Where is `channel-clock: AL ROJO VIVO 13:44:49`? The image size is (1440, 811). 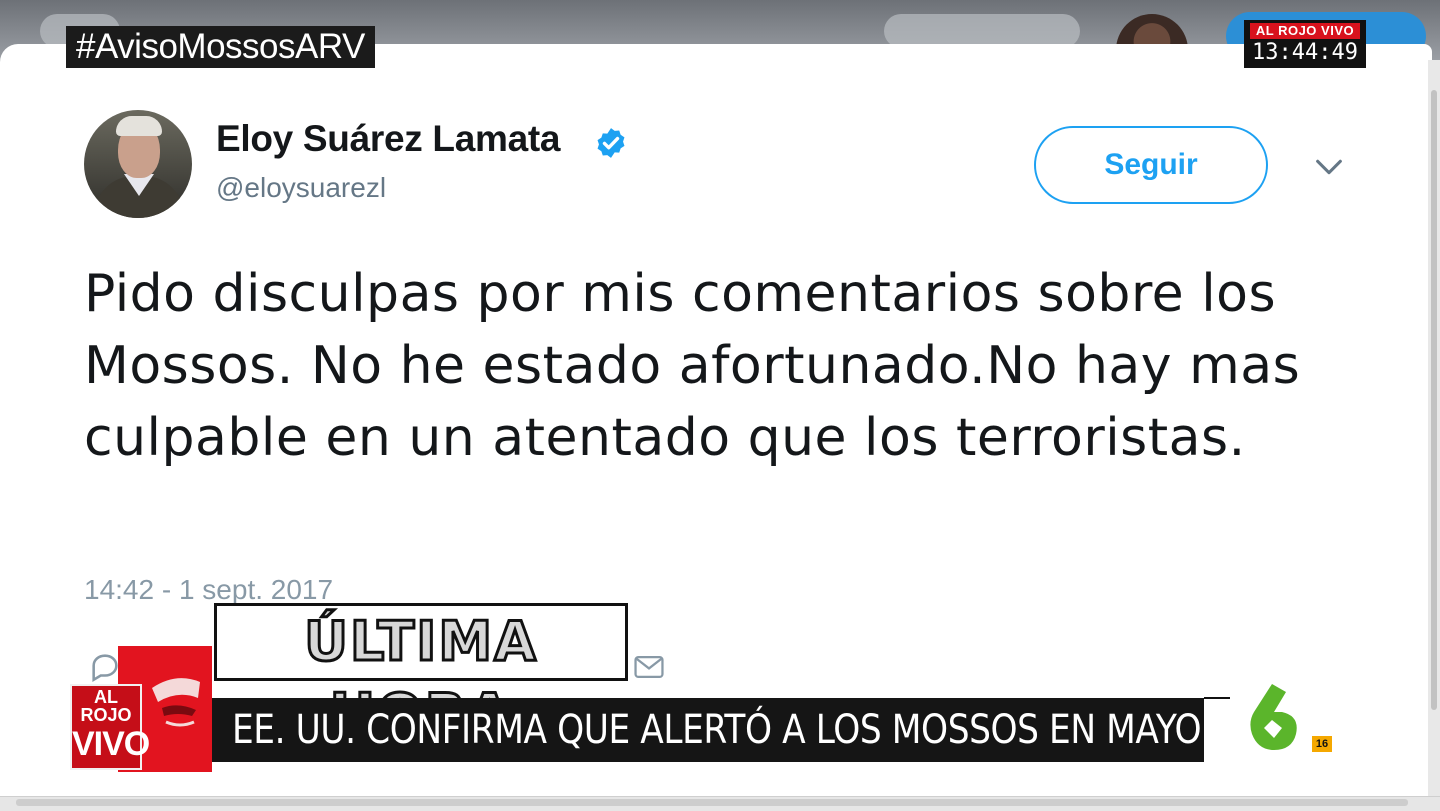
channel-clock: AL ROJO VIVO 13:44:49 is located at coordinates (1305, 44).